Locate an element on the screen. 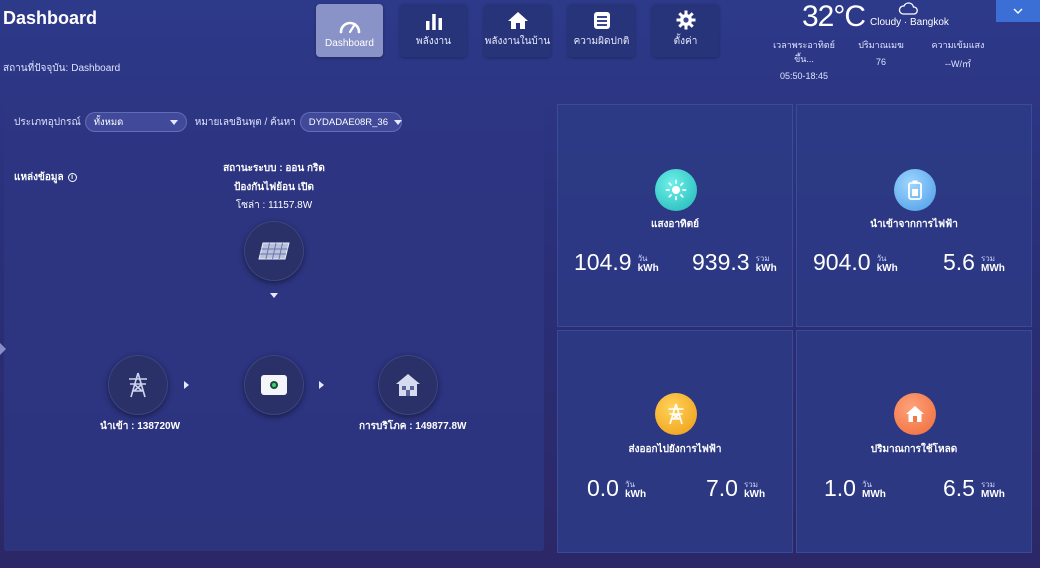  sun-time: เวลาพระอาทิตย์ขึ้น... 05:50-18:45 is located at coordinates (804, 59).